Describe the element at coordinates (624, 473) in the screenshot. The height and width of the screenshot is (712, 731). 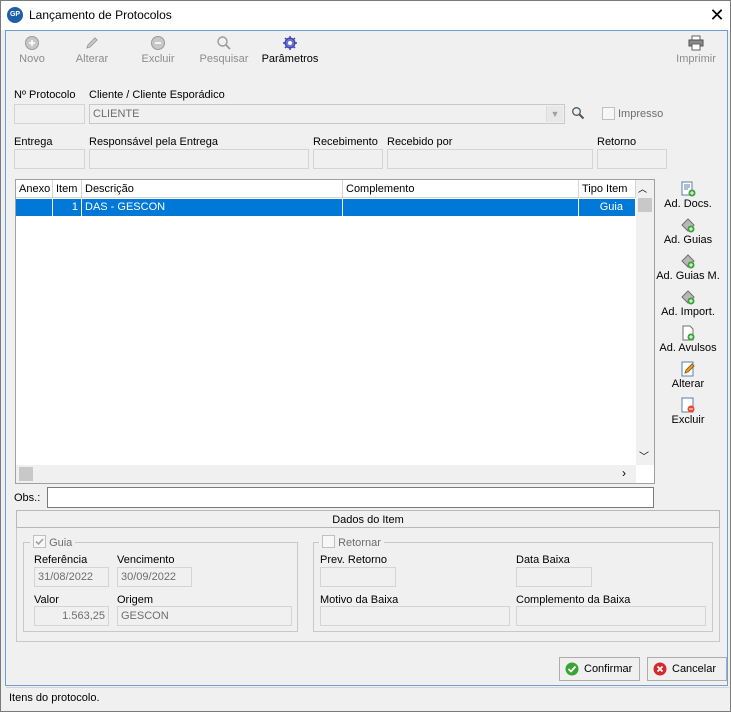
I see `scroll-right-icon: ›` at that location.